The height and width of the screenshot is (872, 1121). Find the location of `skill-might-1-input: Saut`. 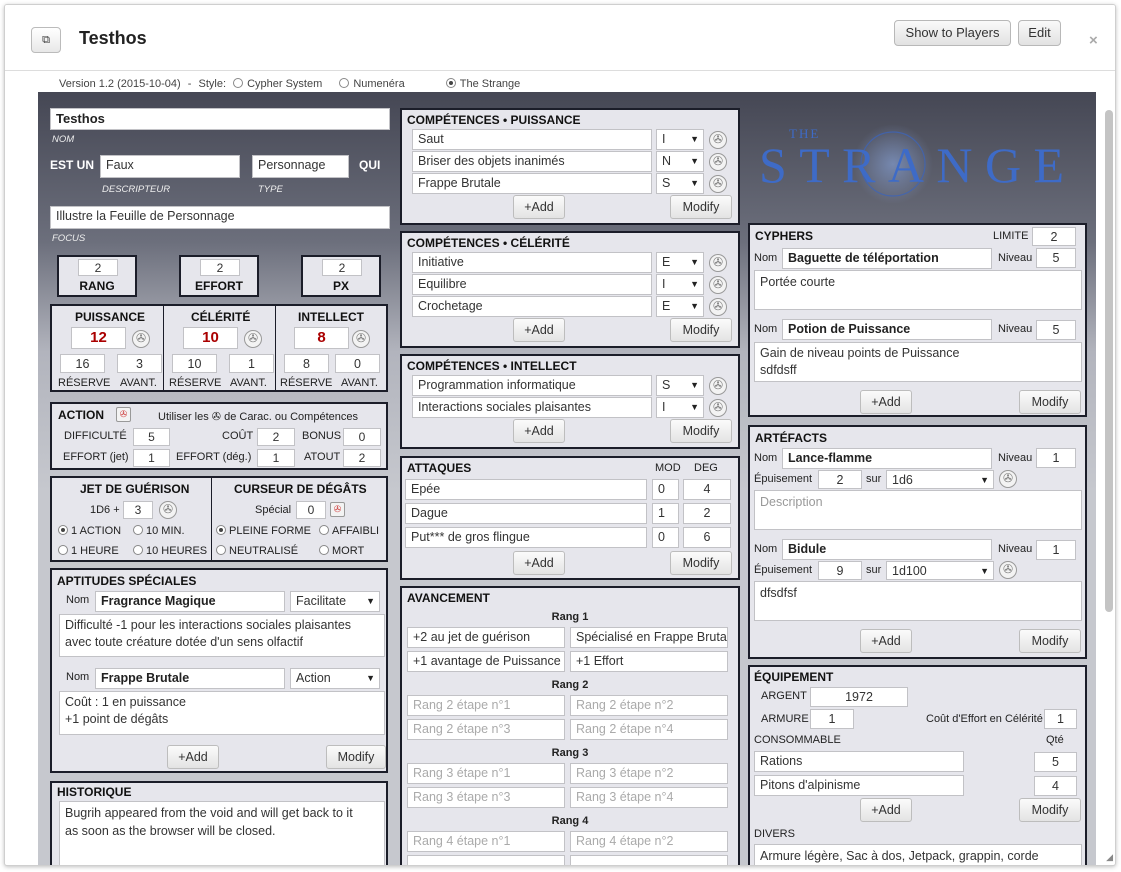

skill-might-1-input: Saut is located at coordinates (532, 139).